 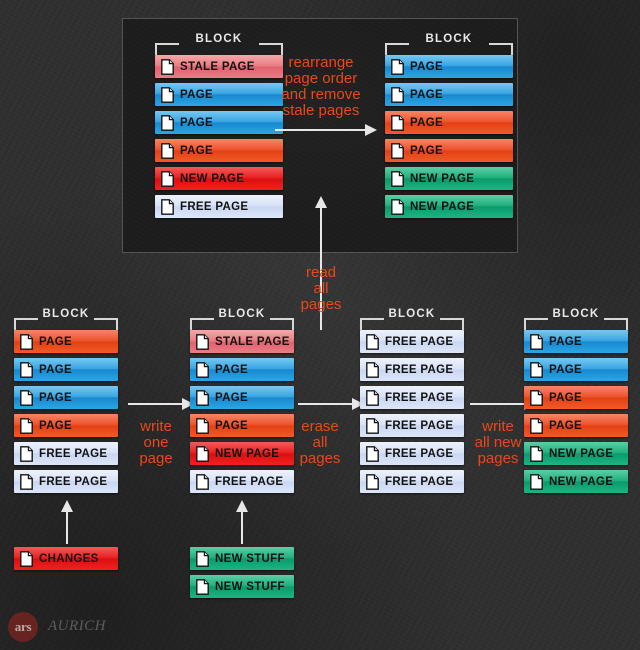 I want to click on page-bar-label: NEW PAGE, so click(x=442, y=178).